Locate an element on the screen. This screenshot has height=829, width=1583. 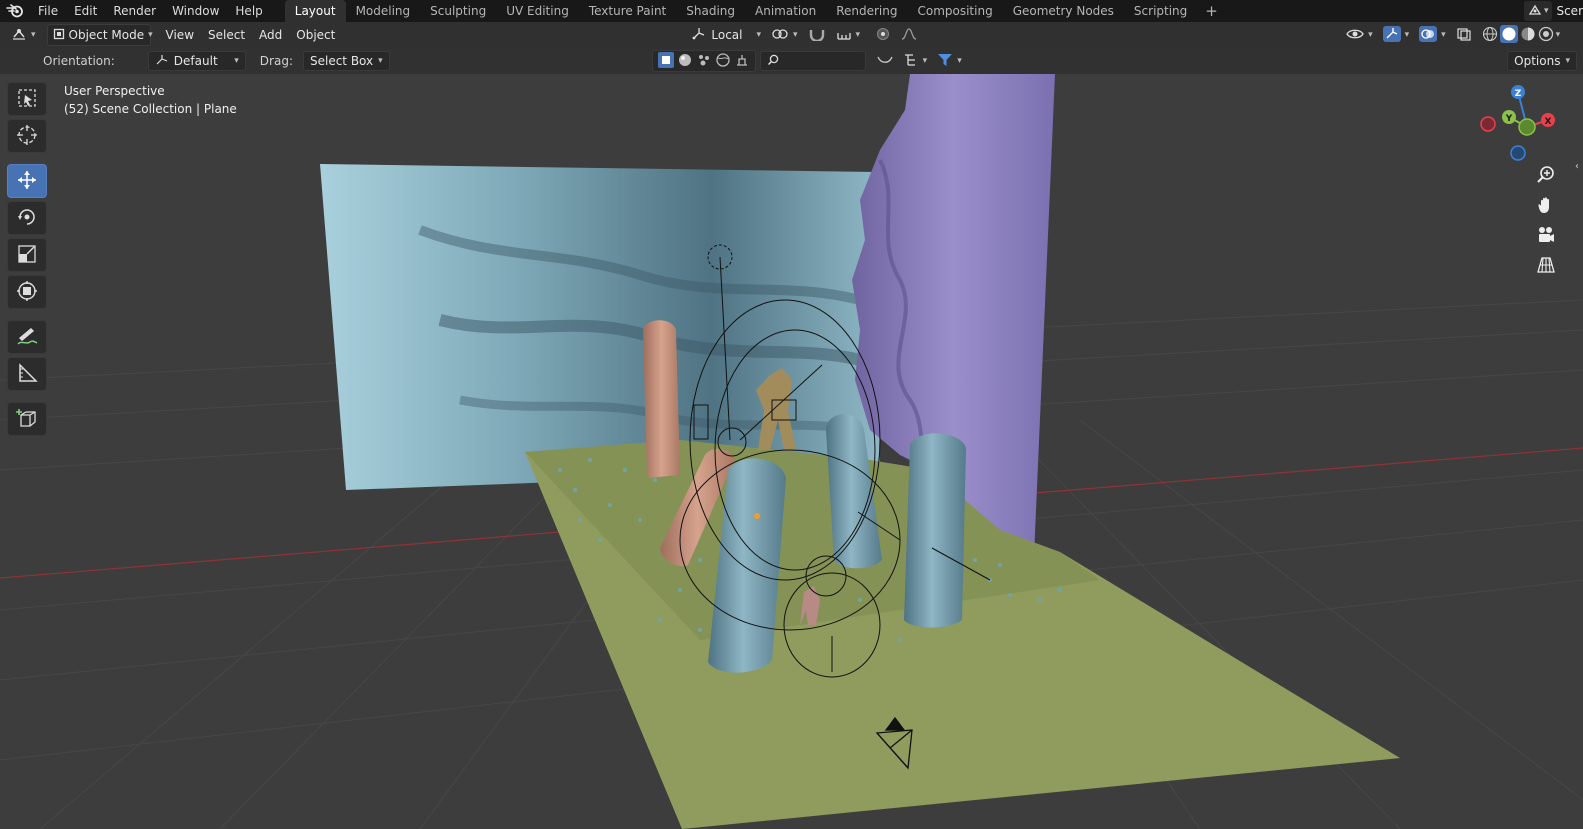
tab-geometry-nodes: Geometry Nodes is located at coordinates (1063, 11).